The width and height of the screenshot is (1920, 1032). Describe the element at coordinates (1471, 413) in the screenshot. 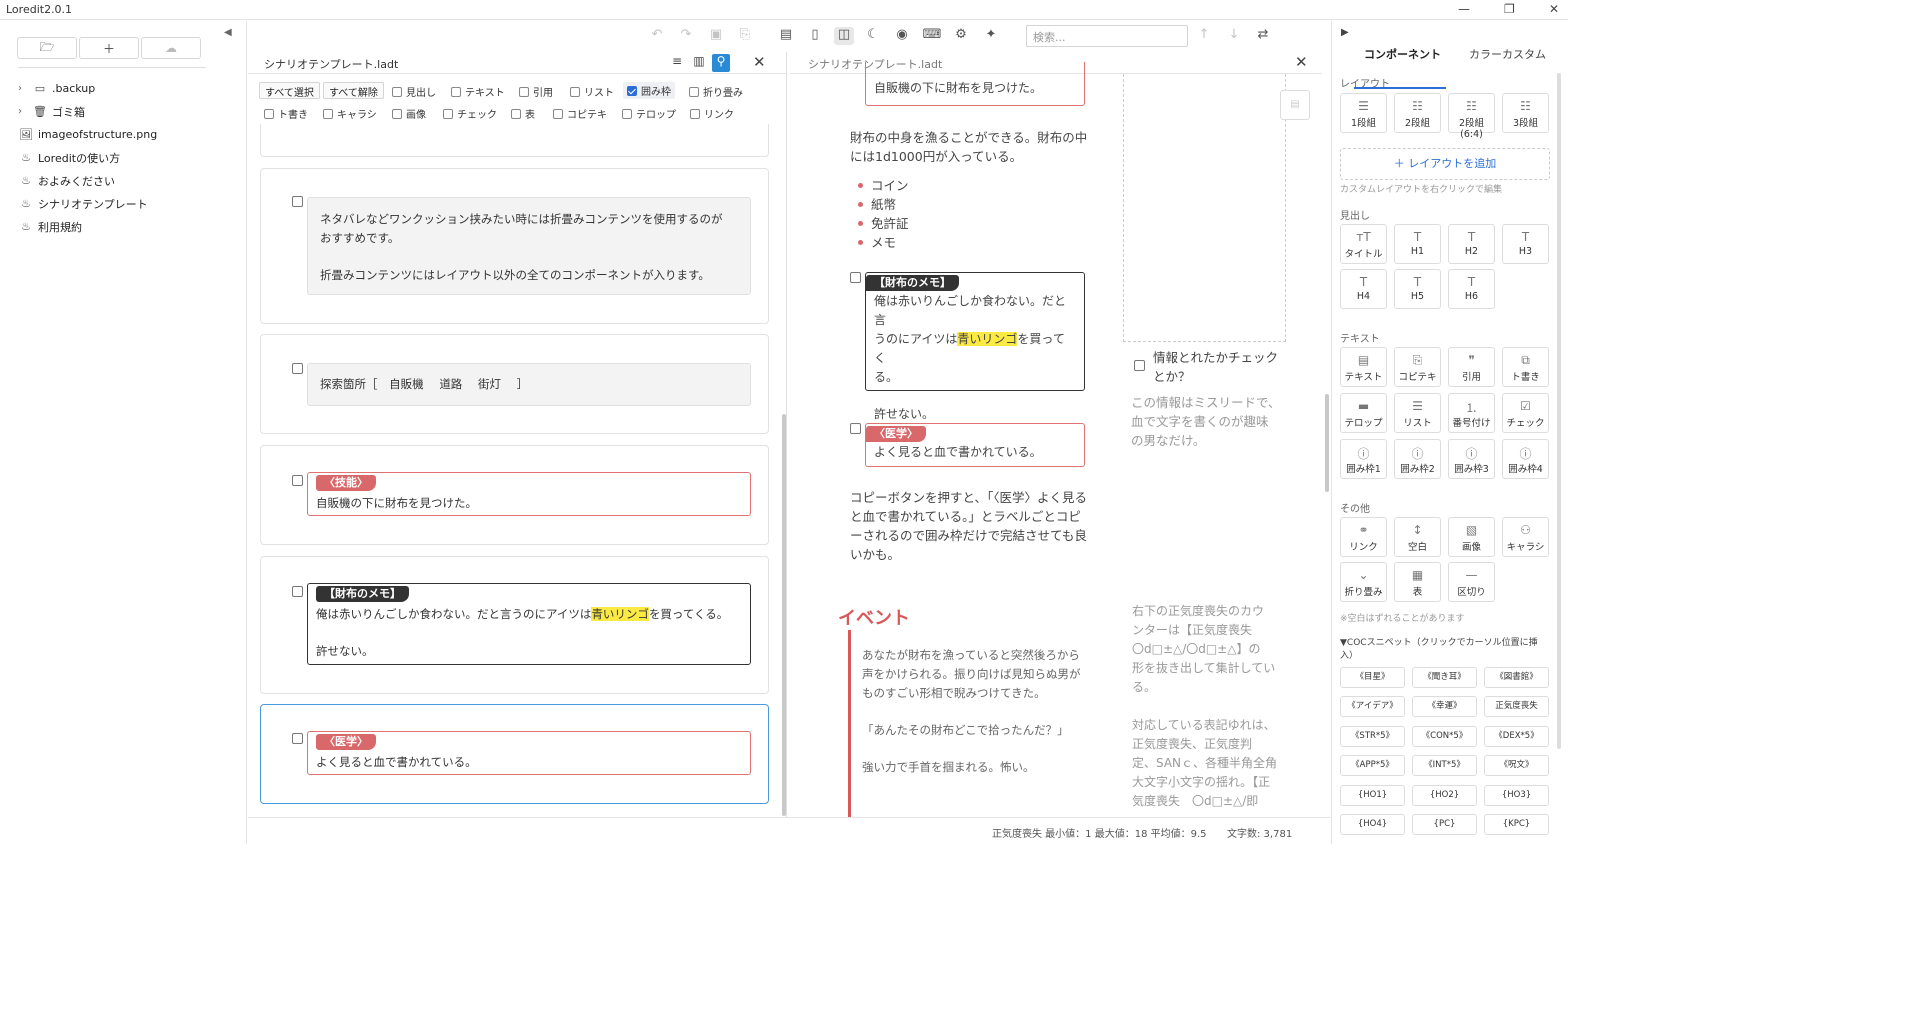

I see `numbered-list-button: ⒈ 番号付け` at that location.